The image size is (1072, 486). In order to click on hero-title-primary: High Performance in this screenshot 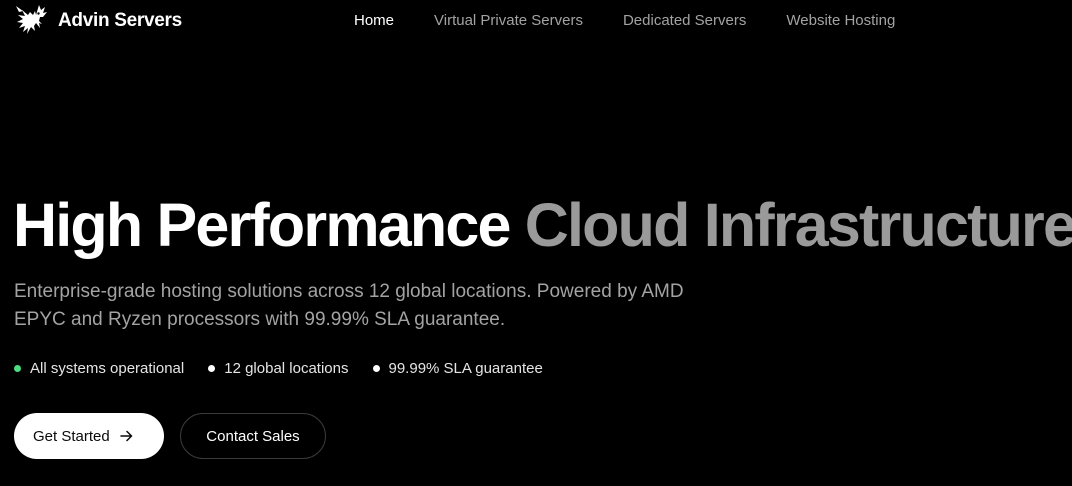, I will do `click(262, 225)`.